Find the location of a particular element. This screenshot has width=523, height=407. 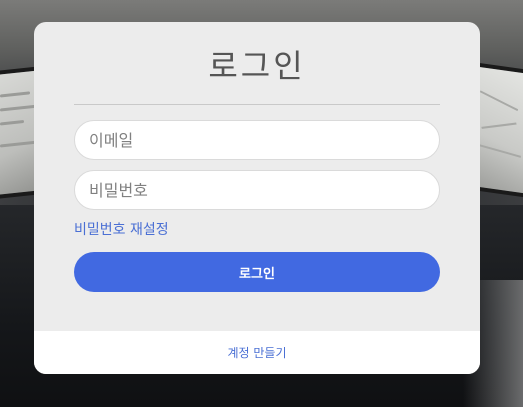

password-input is located at coordinates (257, 190).